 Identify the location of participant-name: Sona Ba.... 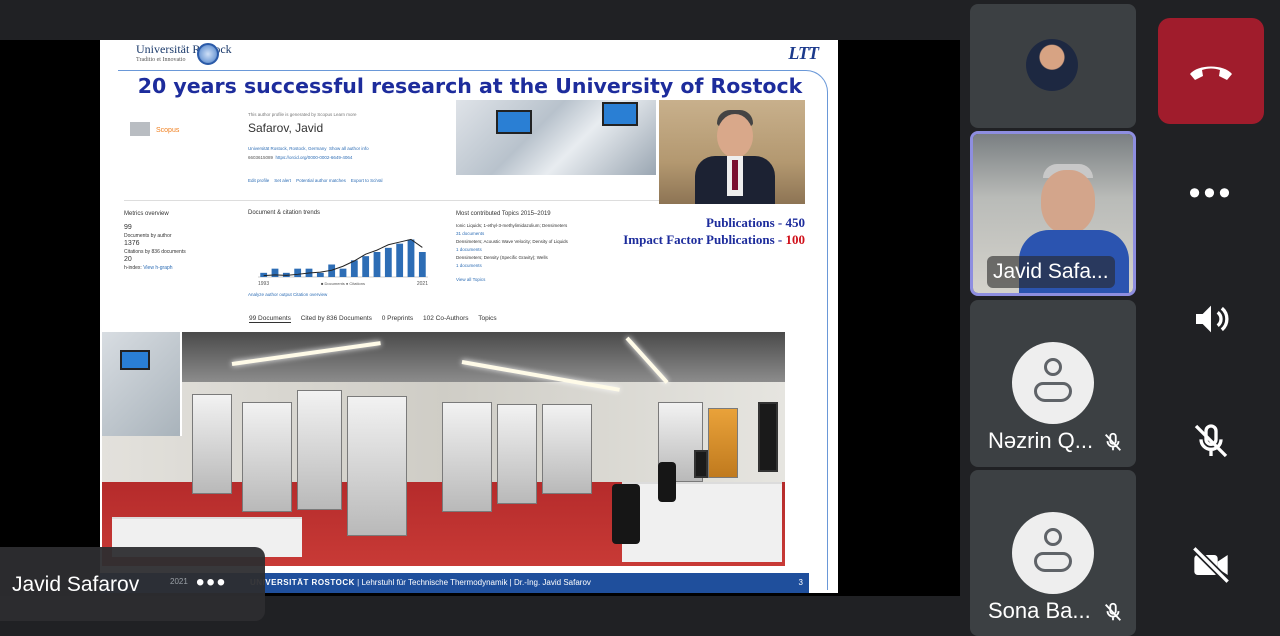
(1039, 610).